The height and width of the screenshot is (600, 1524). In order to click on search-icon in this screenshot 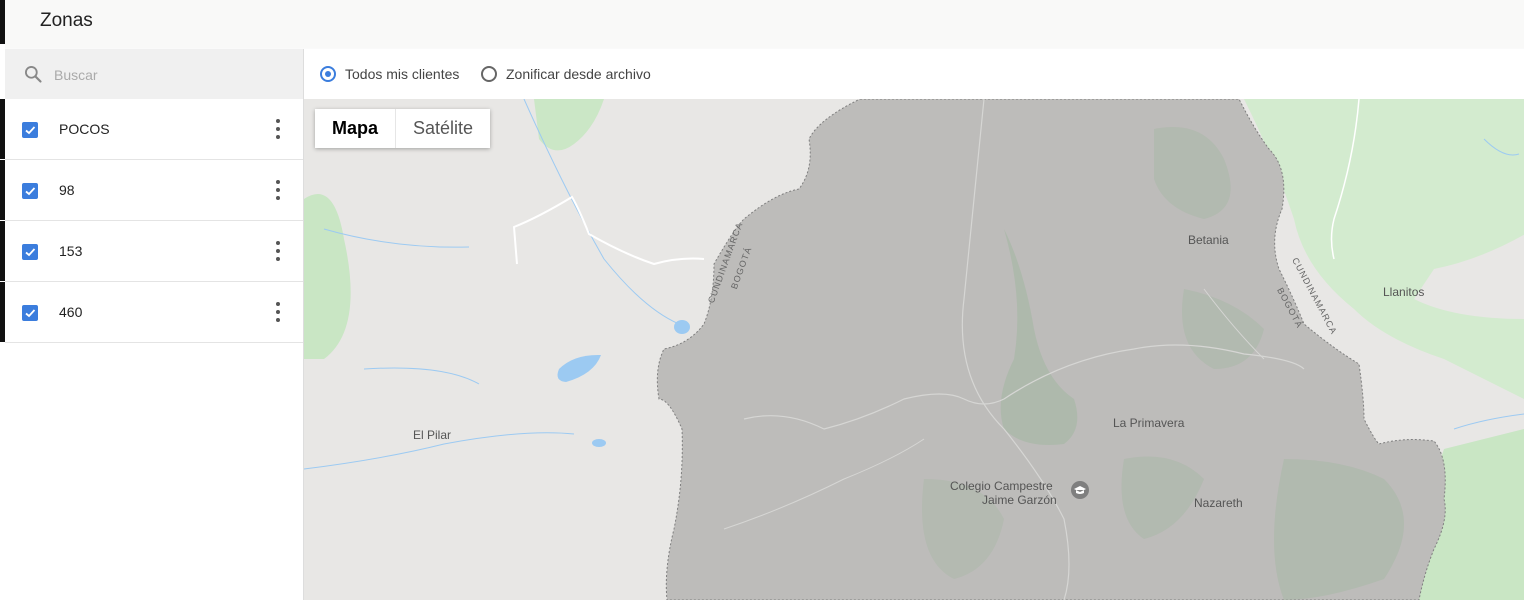, I will do `click(33, 74)`.